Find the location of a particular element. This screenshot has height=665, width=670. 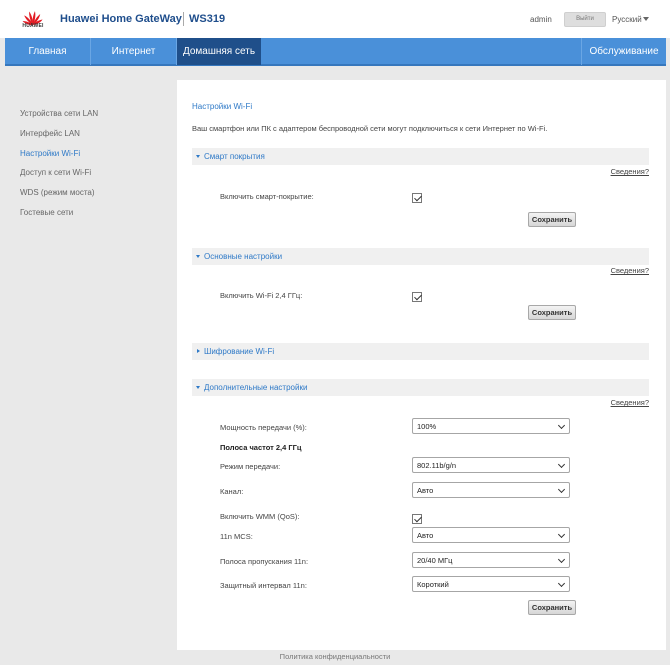

model-name: WS319 is located at coordinates (207, 19).